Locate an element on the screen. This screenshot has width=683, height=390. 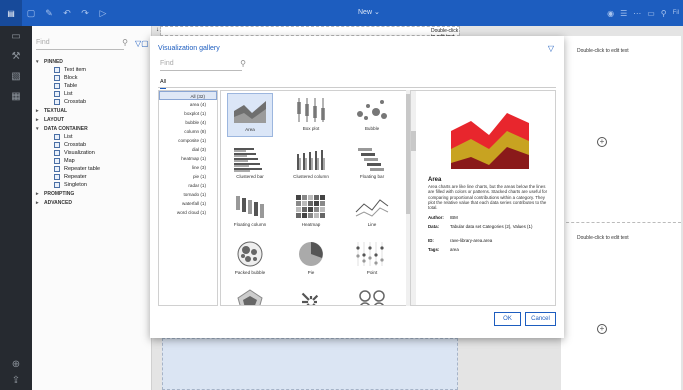
toolbox-icon: ▦ is located at coordinates (16, 96).